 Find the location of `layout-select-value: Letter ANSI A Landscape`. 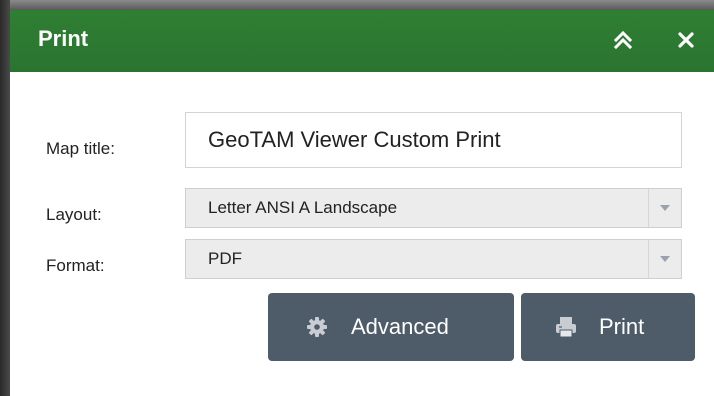

layout-select-value: Letter ANSI A Landscape is located at coordinates (303, 207).